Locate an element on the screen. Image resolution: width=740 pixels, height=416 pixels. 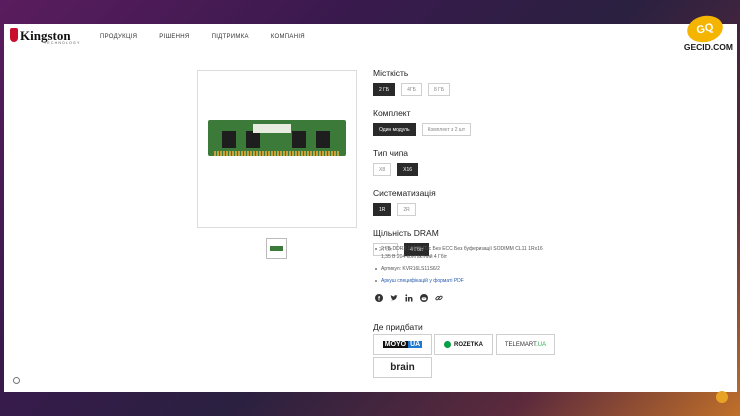
moyo-logo-part2: UA is located at coordinates (415, 344).